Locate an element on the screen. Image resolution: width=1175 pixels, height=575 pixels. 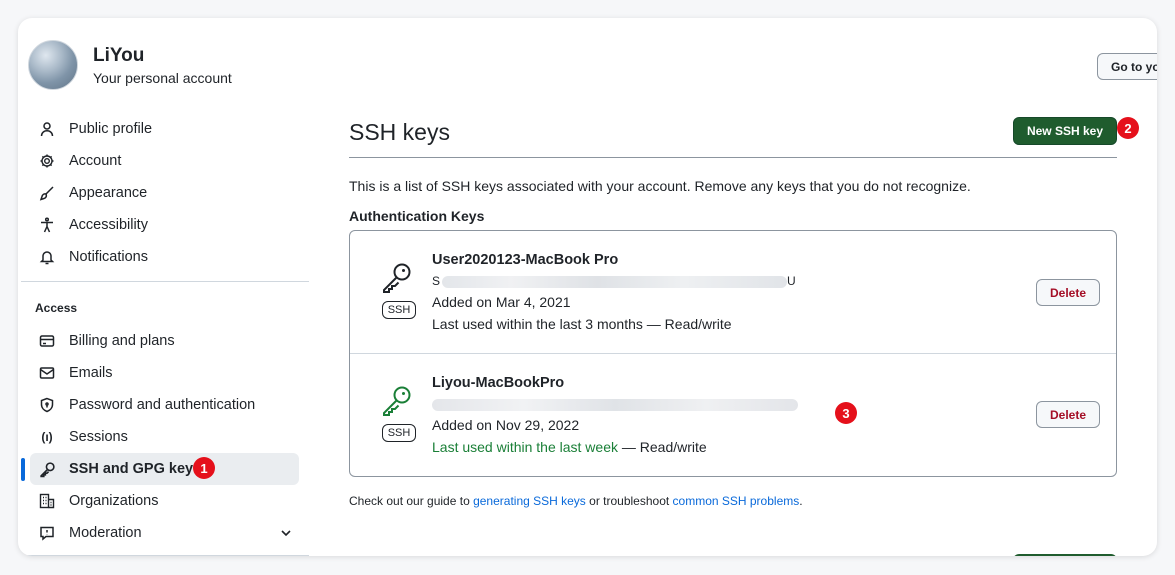
common-ssh-problems-link: common SSH problems is located at coordinates (736, 501).